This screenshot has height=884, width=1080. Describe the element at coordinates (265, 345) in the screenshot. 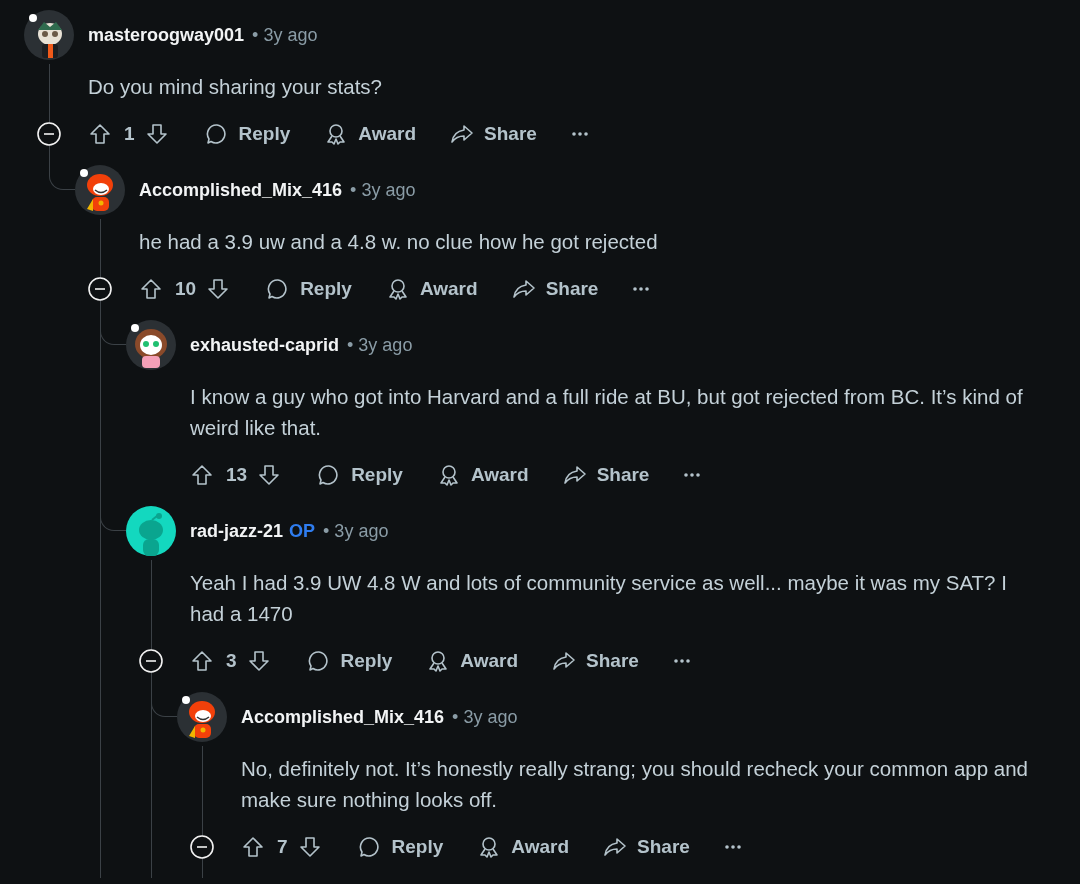

I see `username: exhausted-caprid` at that location.